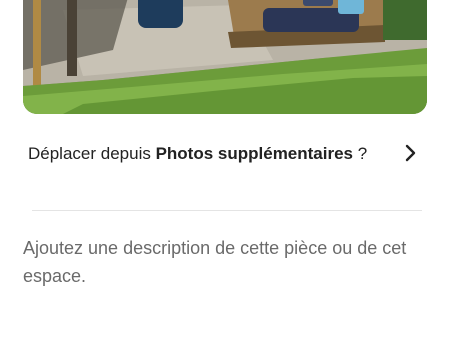 The image size is (450, 338). What do you see at coordinates (92, 153) in the screenshot?
I see `move-row-prefix: Déplacer depuis` at bounding box center [92, 153].